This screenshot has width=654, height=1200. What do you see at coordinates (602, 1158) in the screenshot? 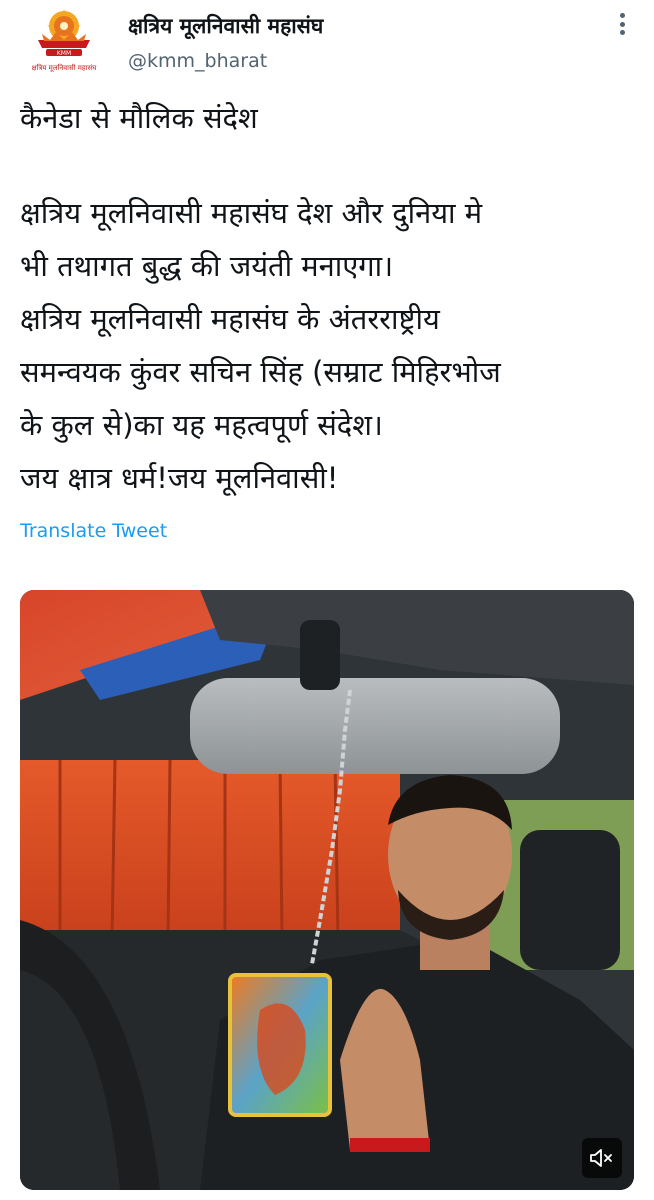
I see `speaker-muted-icon` at bounding box center [602, 1158].